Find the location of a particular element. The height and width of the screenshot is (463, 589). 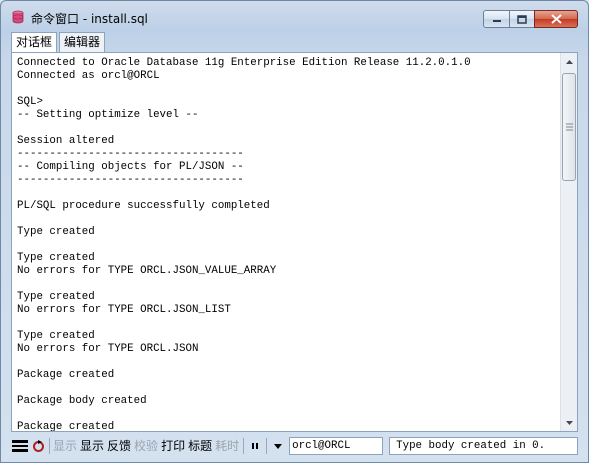

feedback-button: 反馈 is located at coordinates (119, 446).